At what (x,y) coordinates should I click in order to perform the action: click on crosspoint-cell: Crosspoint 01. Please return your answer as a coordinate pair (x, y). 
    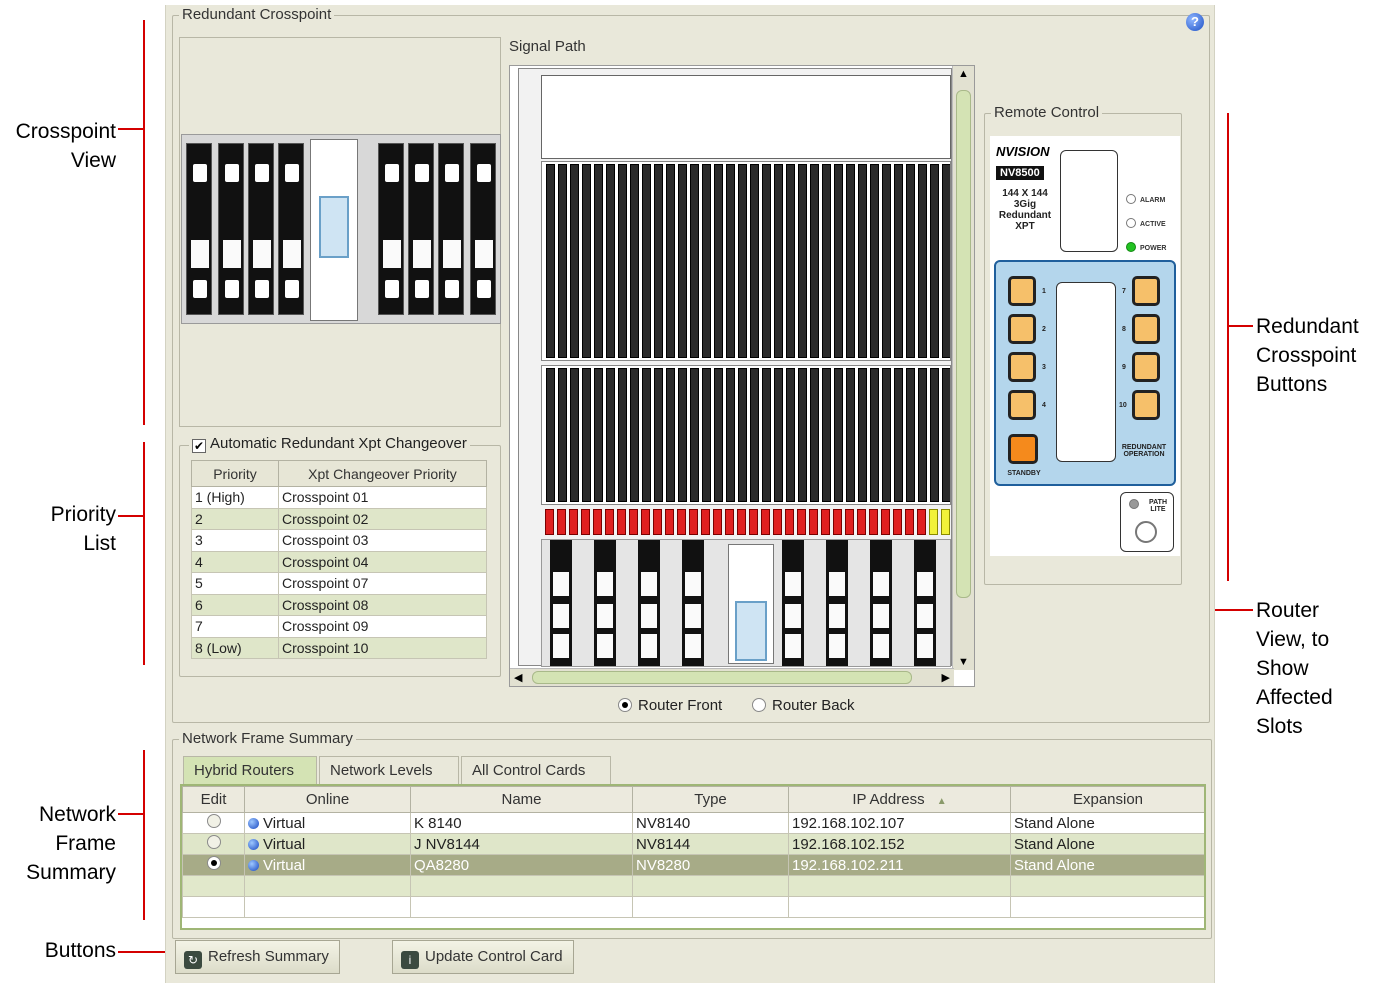
    Looking at the image, I should click on (382, 497).